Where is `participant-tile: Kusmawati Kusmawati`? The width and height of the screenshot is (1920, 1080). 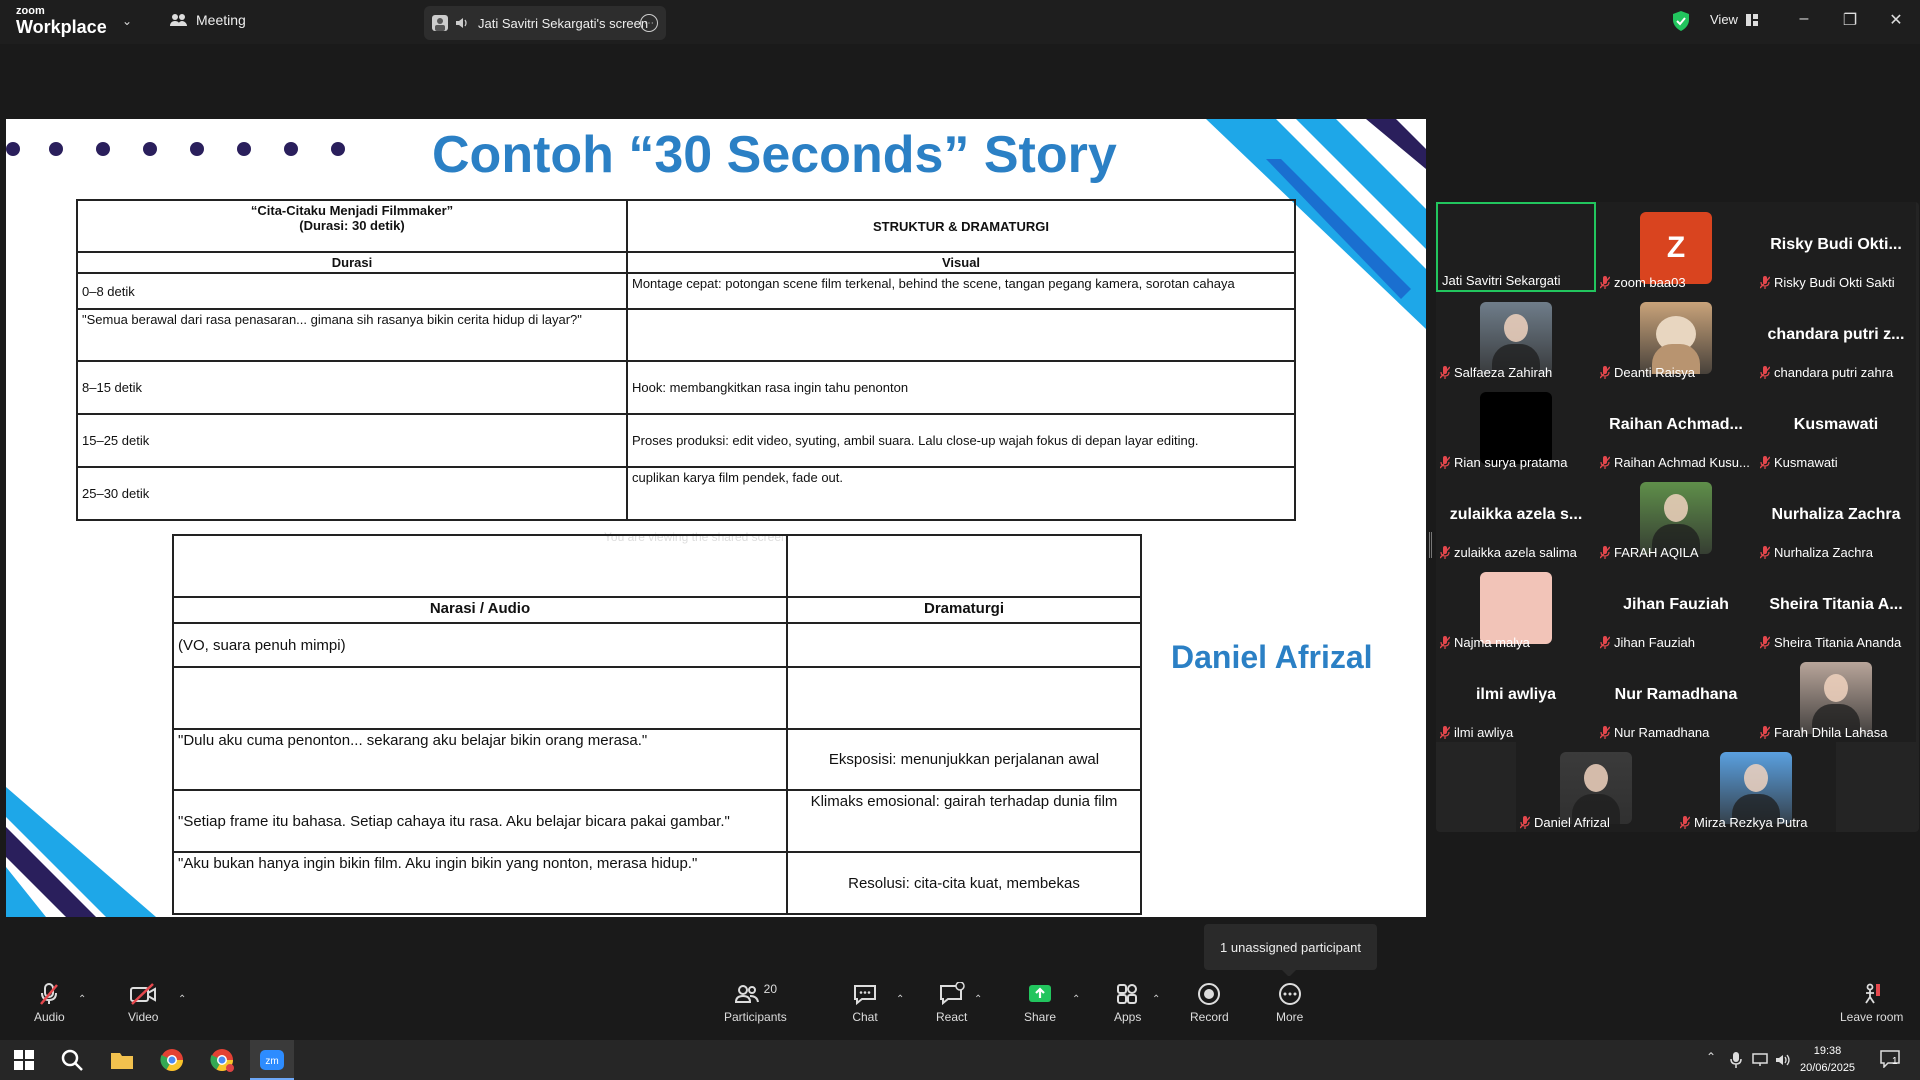
participant-tile: Kusmawati Kusmawati is located at coordinates (1836, 427).